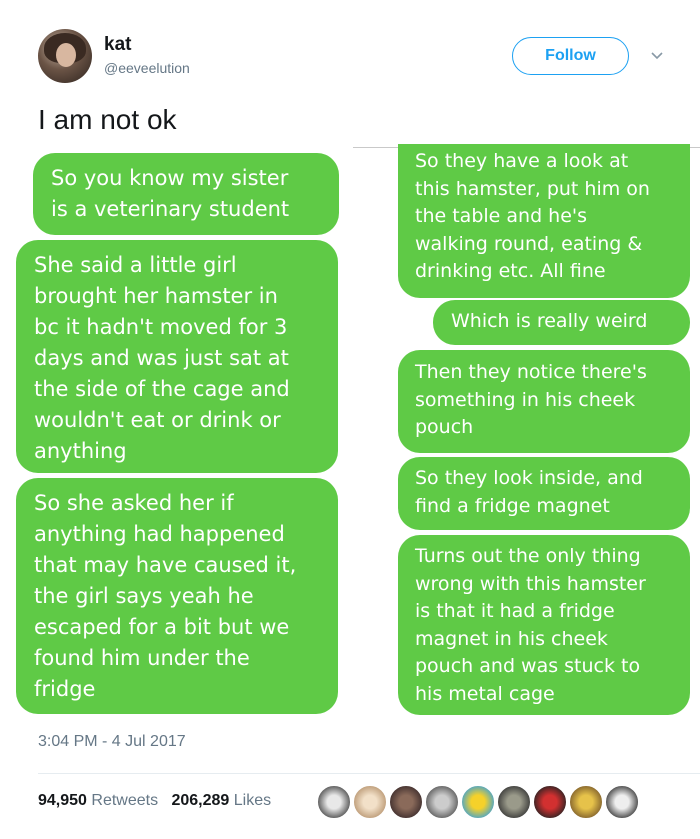  Describe the element at coordinates (107, 119) in the screenshot. I see `tweet-text: I am not ok` at that location.